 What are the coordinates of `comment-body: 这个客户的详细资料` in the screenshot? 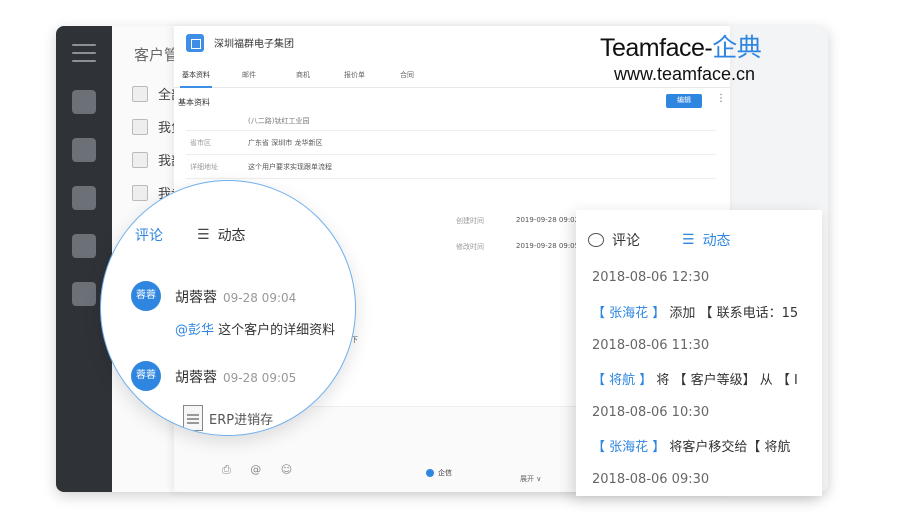 It's located at (275, 330).